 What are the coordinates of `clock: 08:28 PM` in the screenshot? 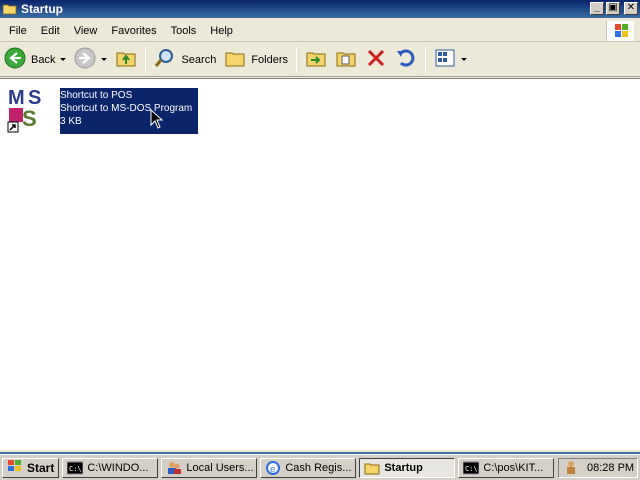 It's located at (610, 468).